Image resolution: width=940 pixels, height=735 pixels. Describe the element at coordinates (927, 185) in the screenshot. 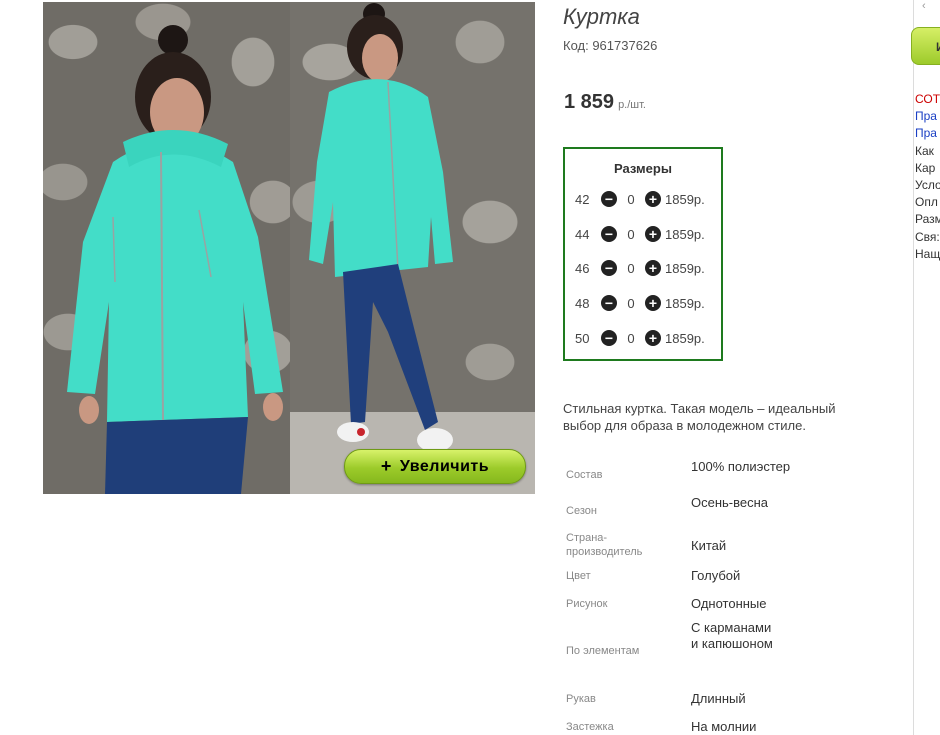

I see `sidebar-link: Усло` at that location.